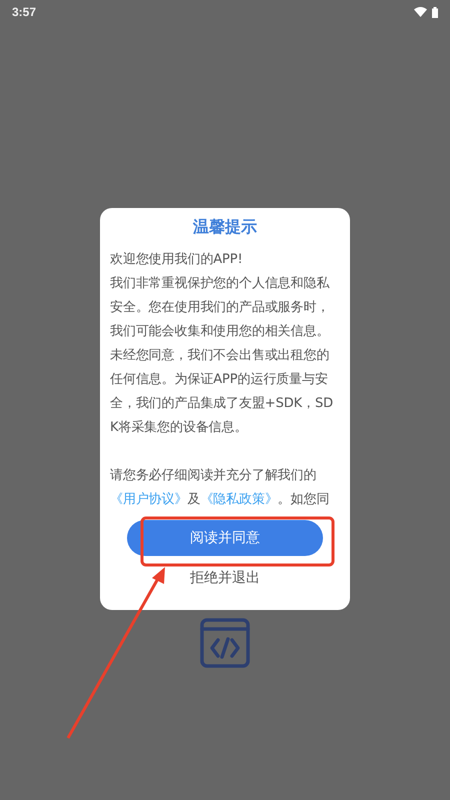 The height and width of the screenshot is (800, 450). I want to click on notice-paragraph: 欢迎您使用我们的APP! 我们非常重视保护您的个人信息和隐私安全。您在使用我们的产品或服务时，我们可能会收集和使用您的相关信息。未经您同意，我们不会出售或出租您的任何信息。为保证APP的运行质量与安全，我们的产品集成了友盟+SDK，SDK将采集您的设备信息。, so click(222, 344).